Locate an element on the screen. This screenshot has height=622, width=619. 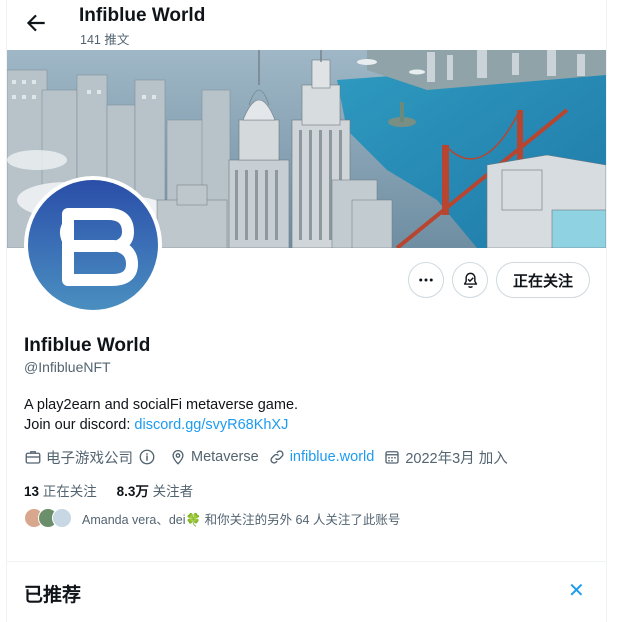
info-icon is located at coordinates (147, 457).